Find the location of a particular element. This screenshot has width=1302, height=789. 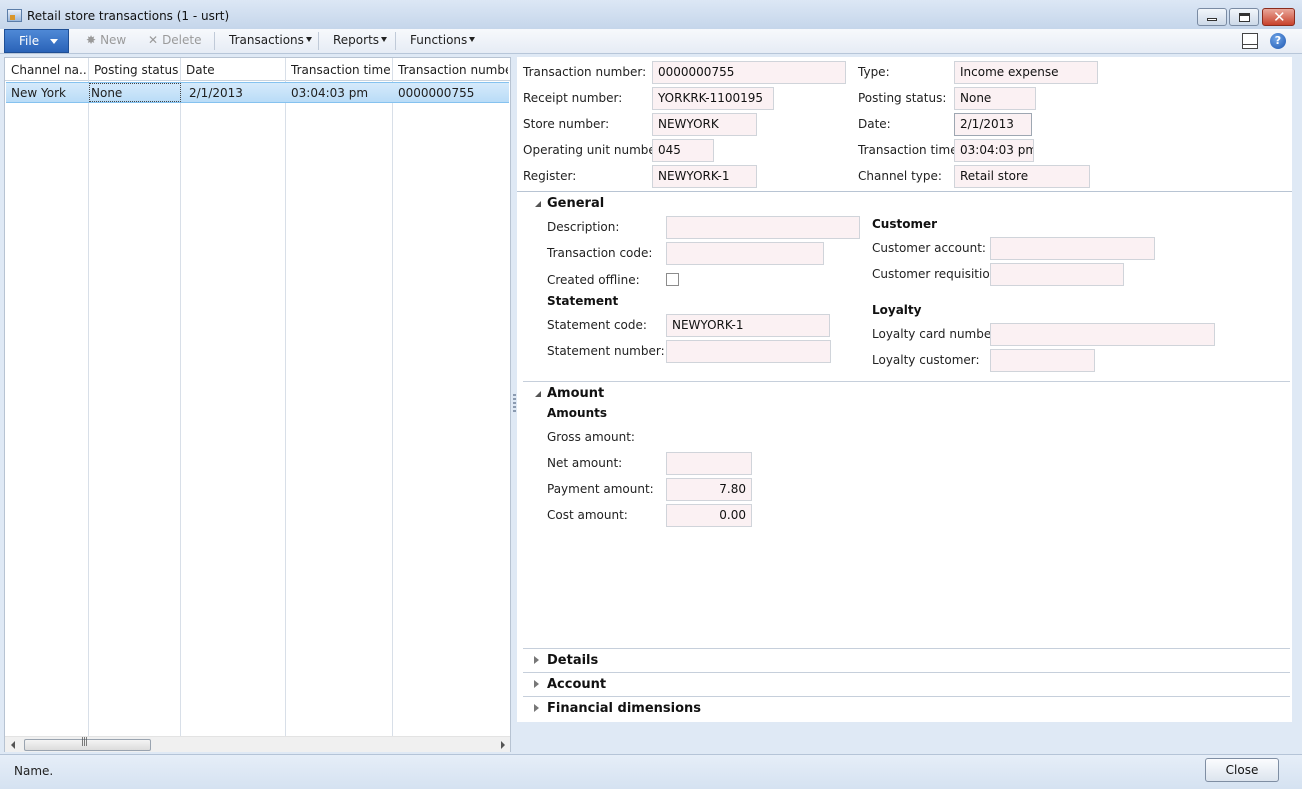

details-section-header: Details is located at coordinates (906, 660).